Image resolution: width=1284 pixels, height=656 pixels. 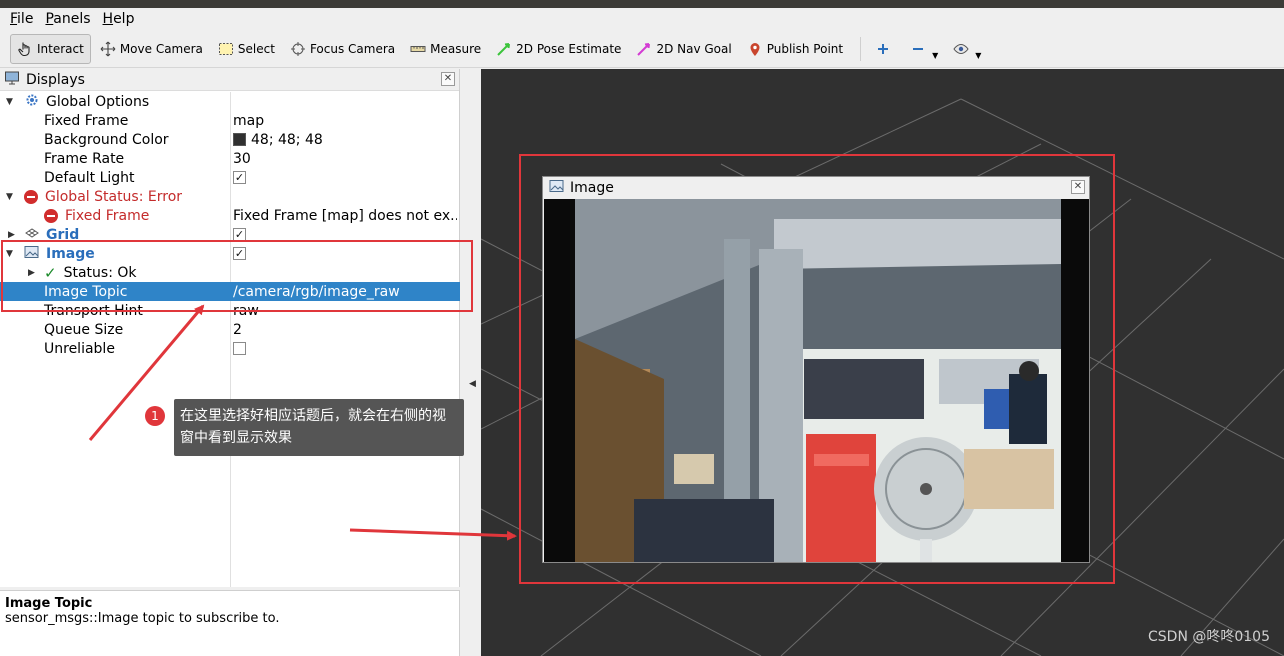 I want to click on fixed-frame-label: Fixed Frame, so click(x=86, y=120).